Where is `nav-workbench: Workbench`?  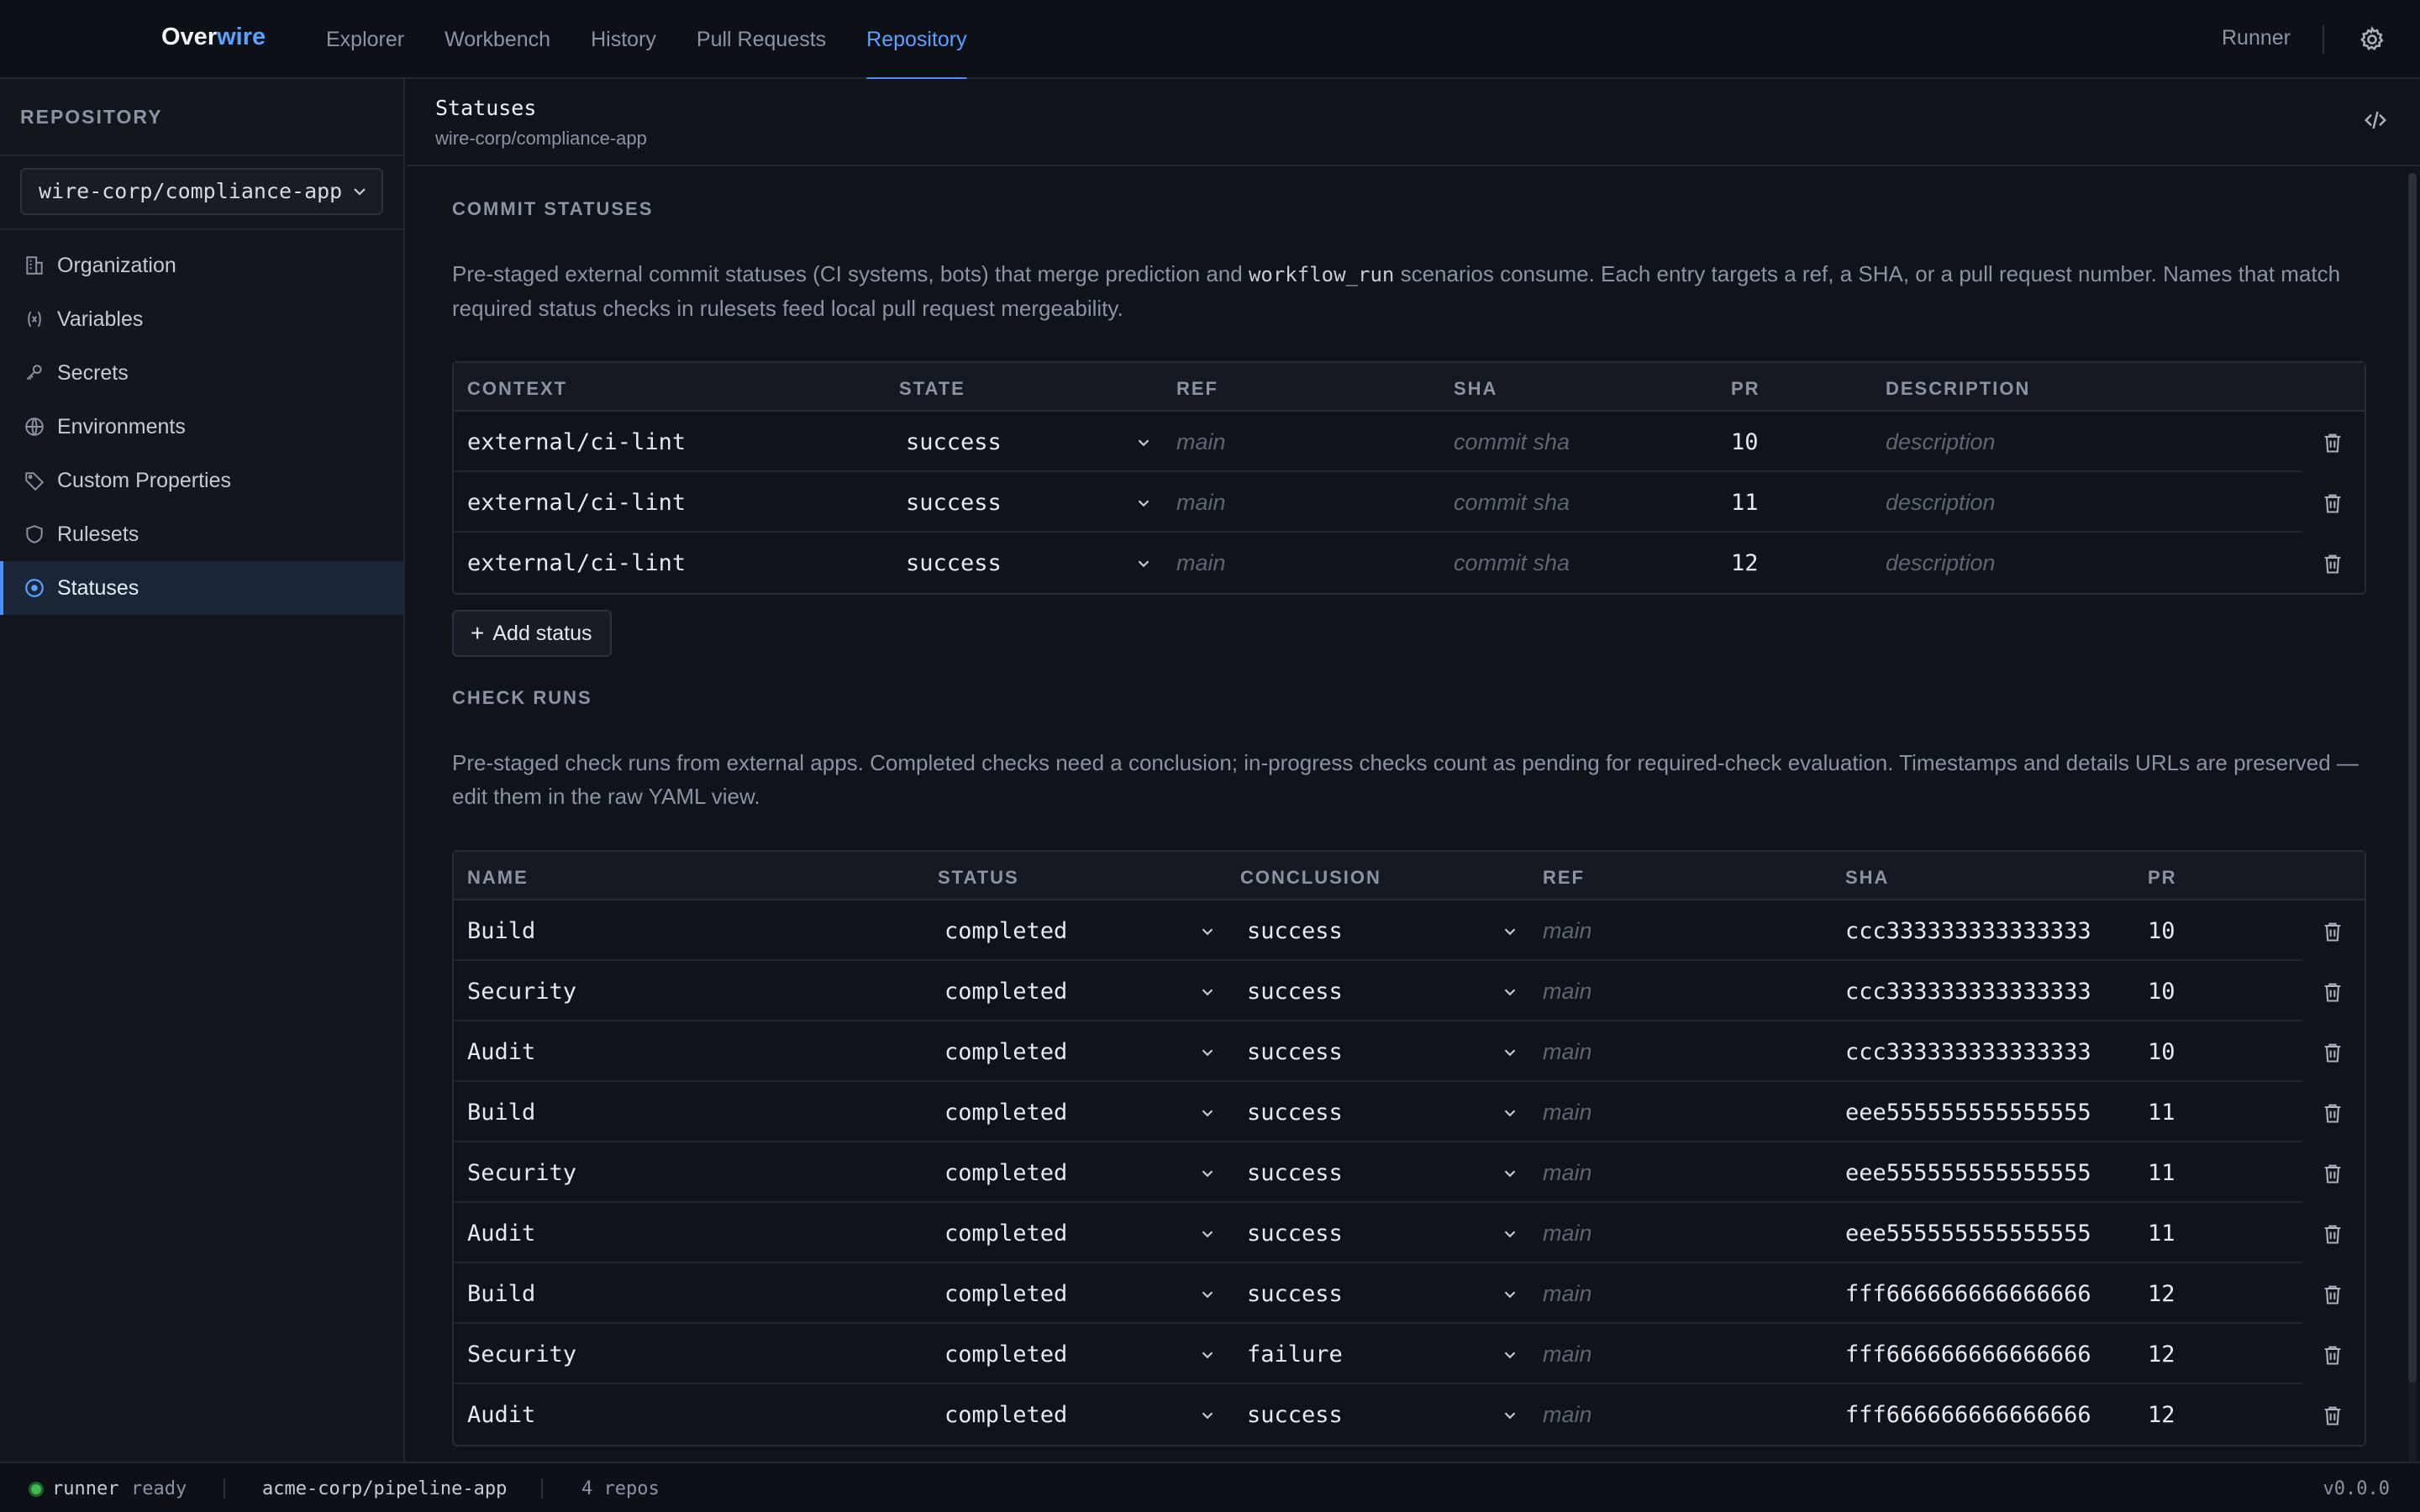
nav-workbench: Workbench is located at coordinates (497, 39).